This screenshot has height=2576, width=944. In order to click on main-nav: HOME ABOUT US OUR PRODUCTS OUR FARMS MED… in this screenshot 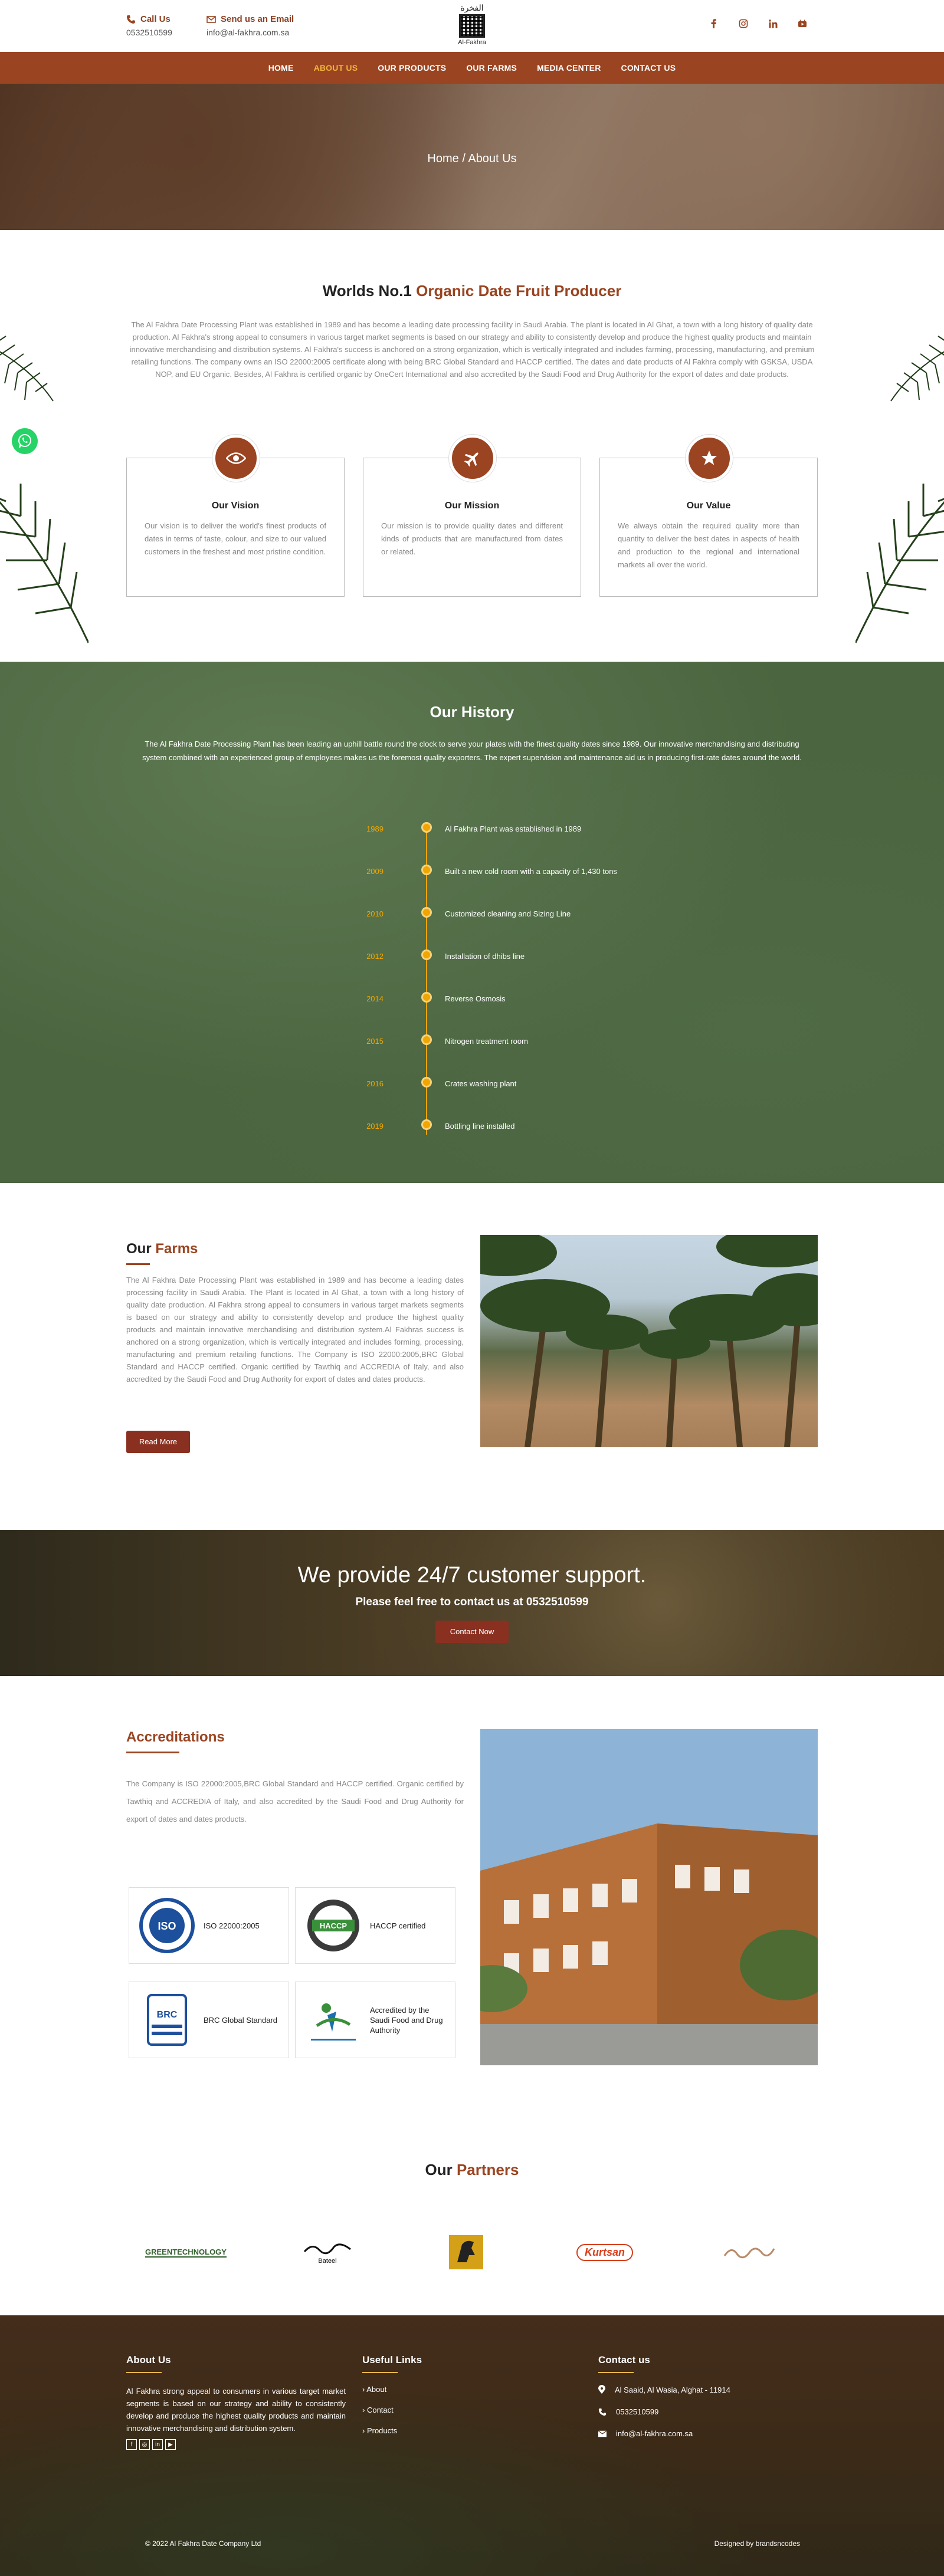, I will do `click(472, 68)`.